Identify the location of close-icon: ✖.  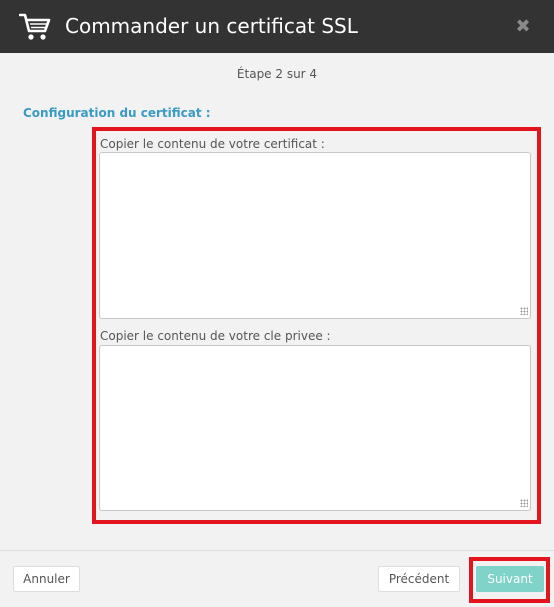
(523, 26).